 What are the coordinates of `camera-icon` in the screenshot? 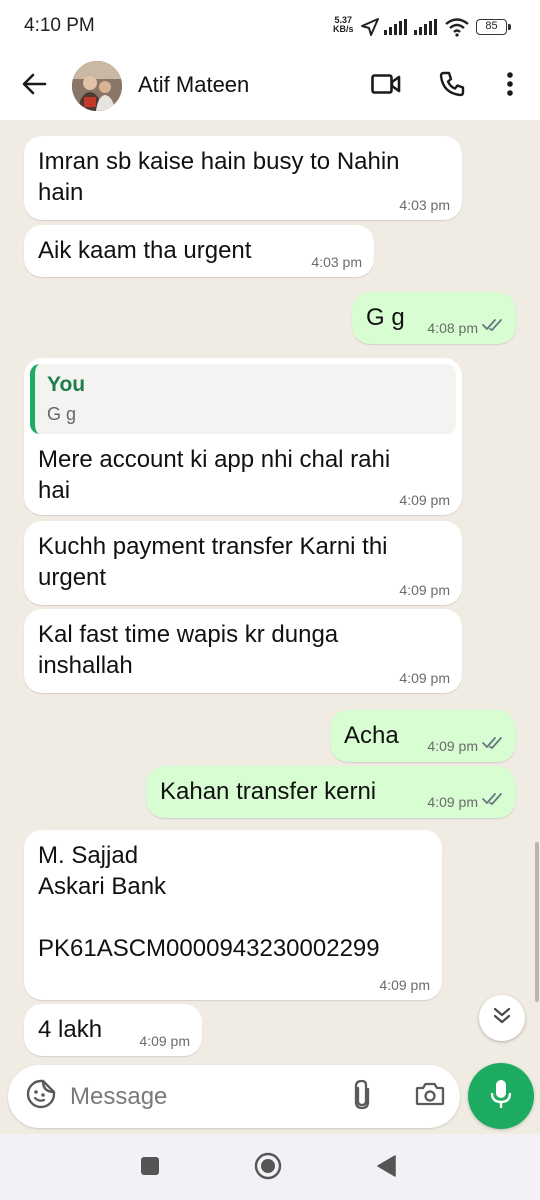 It's located at (430, 1096).